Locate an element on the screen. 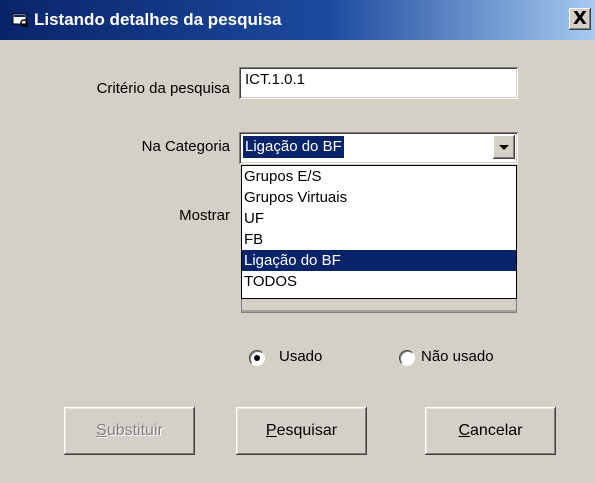  close-icon: X is located at coordinates (580, 18).